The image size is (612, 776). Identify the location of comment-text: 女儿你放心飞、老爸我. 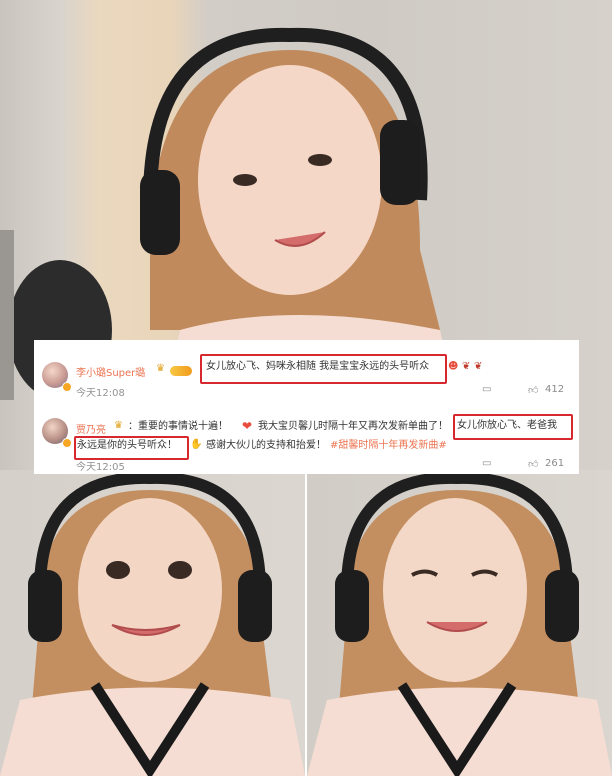
(507, 425).